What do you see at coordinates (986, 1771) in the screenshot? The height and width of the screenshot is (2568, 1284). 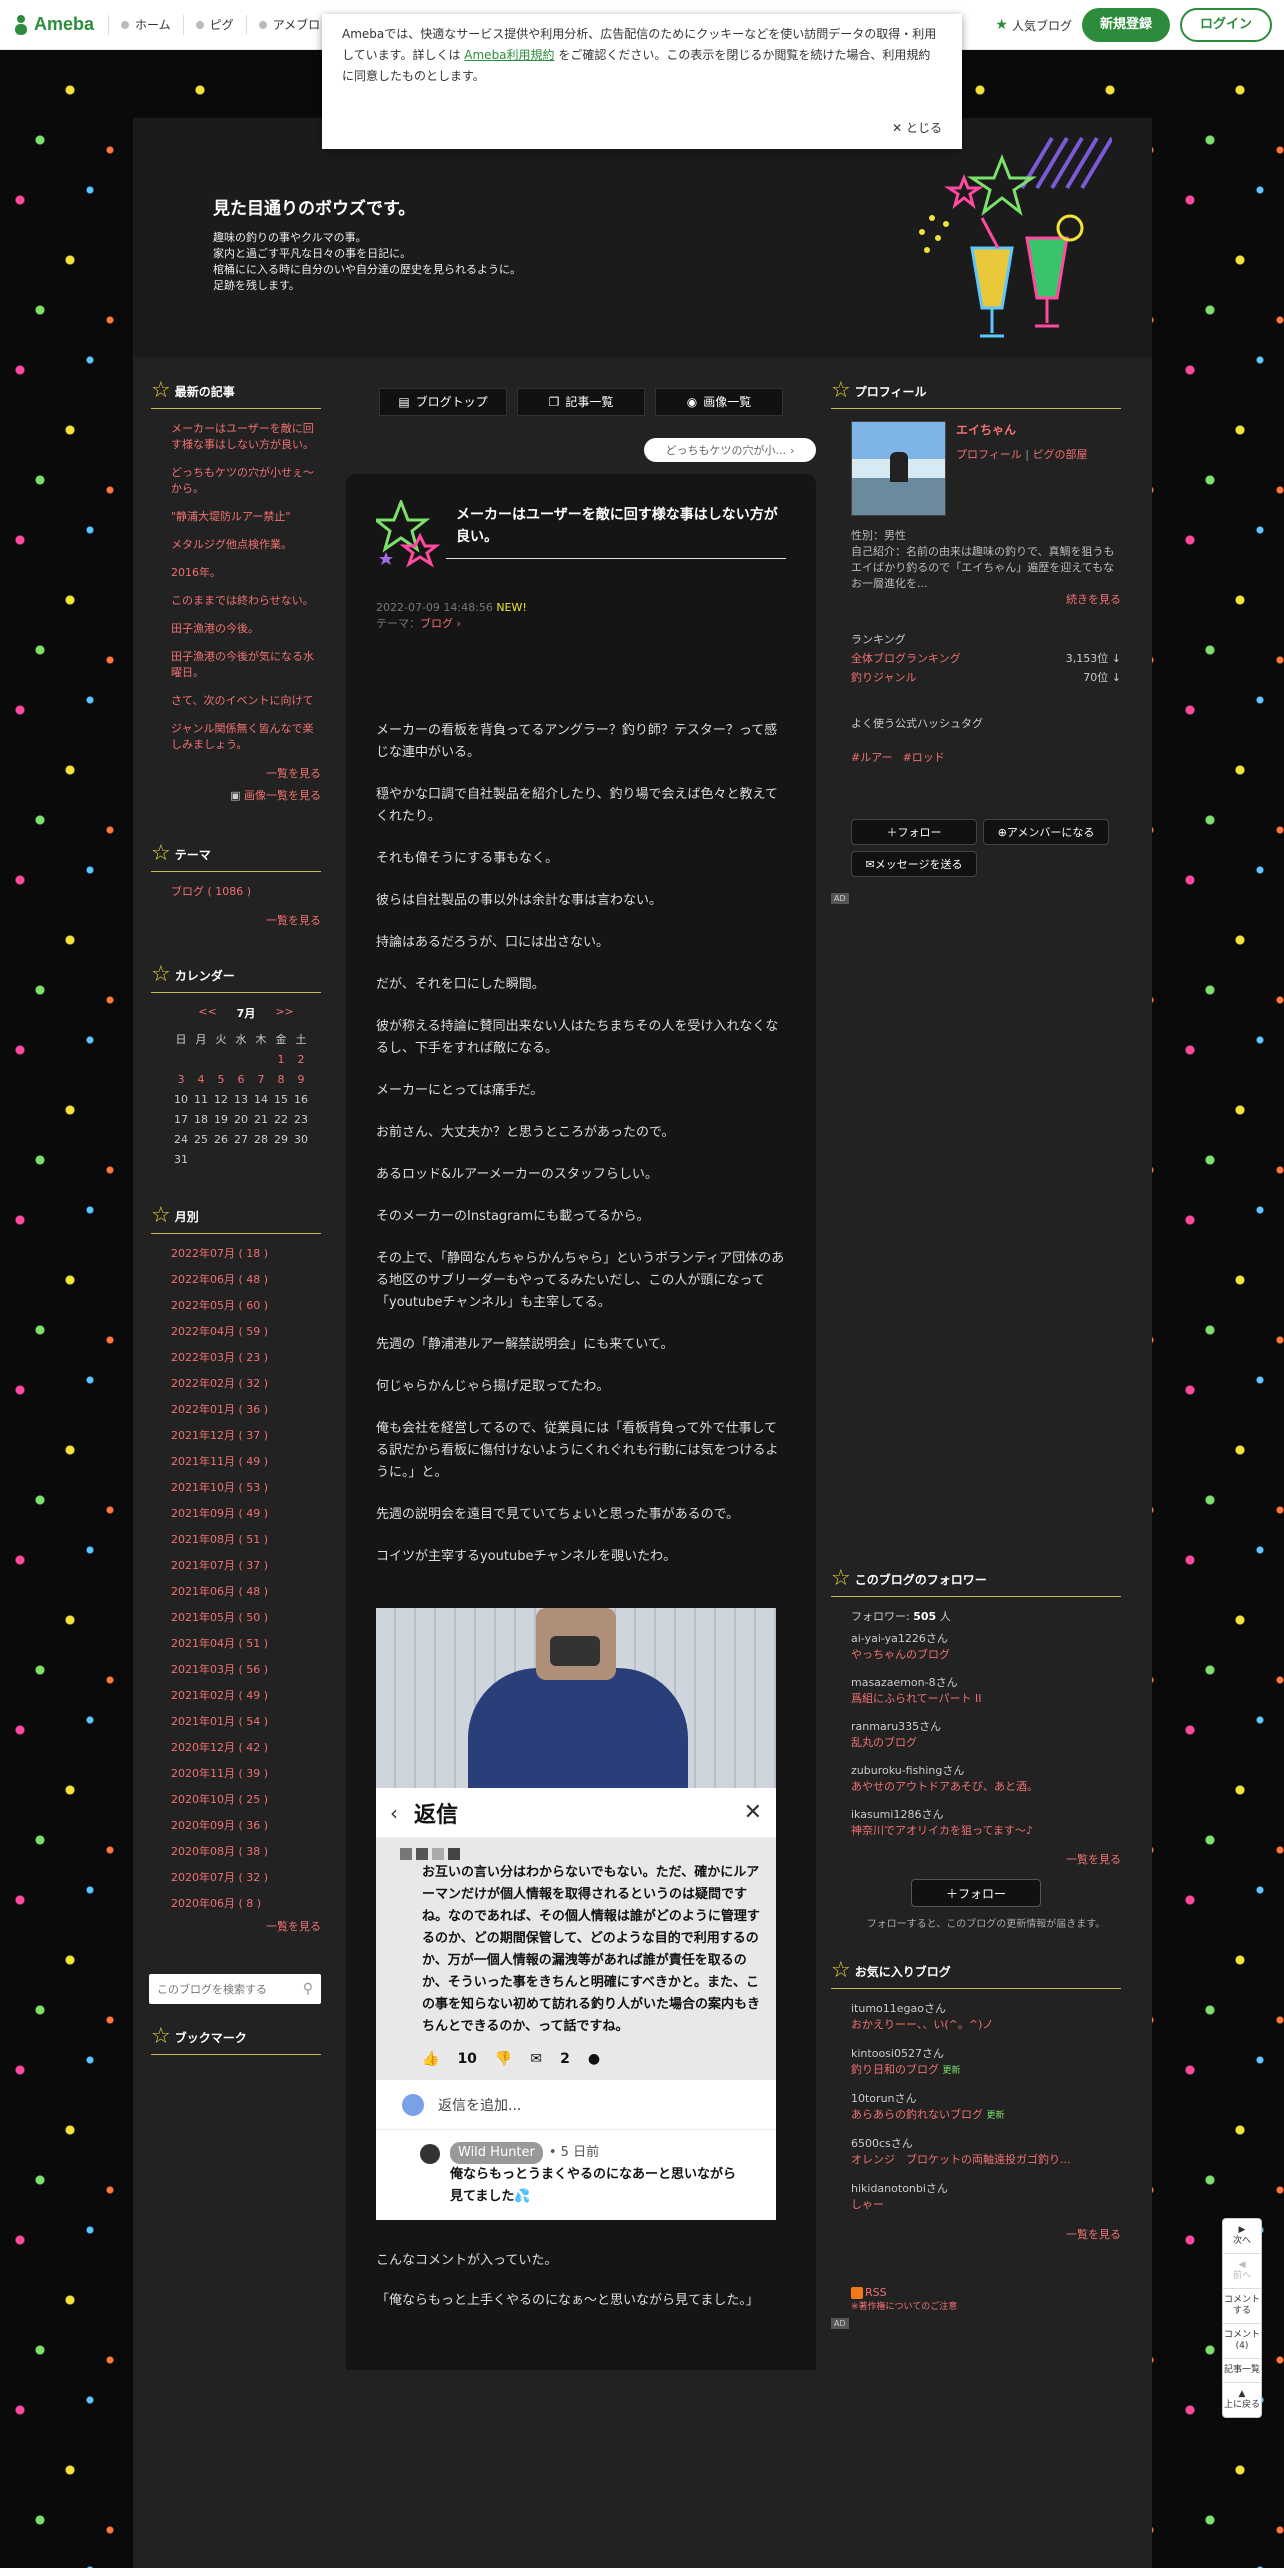 I see `follower-user: zuburoku-fishingさん` at bounding box center [986, 1771].